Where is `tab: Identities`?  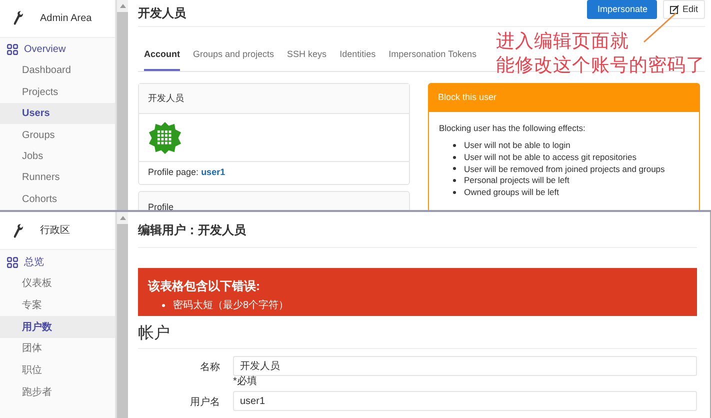 tab: Identities is located at coordinates (358, 55).